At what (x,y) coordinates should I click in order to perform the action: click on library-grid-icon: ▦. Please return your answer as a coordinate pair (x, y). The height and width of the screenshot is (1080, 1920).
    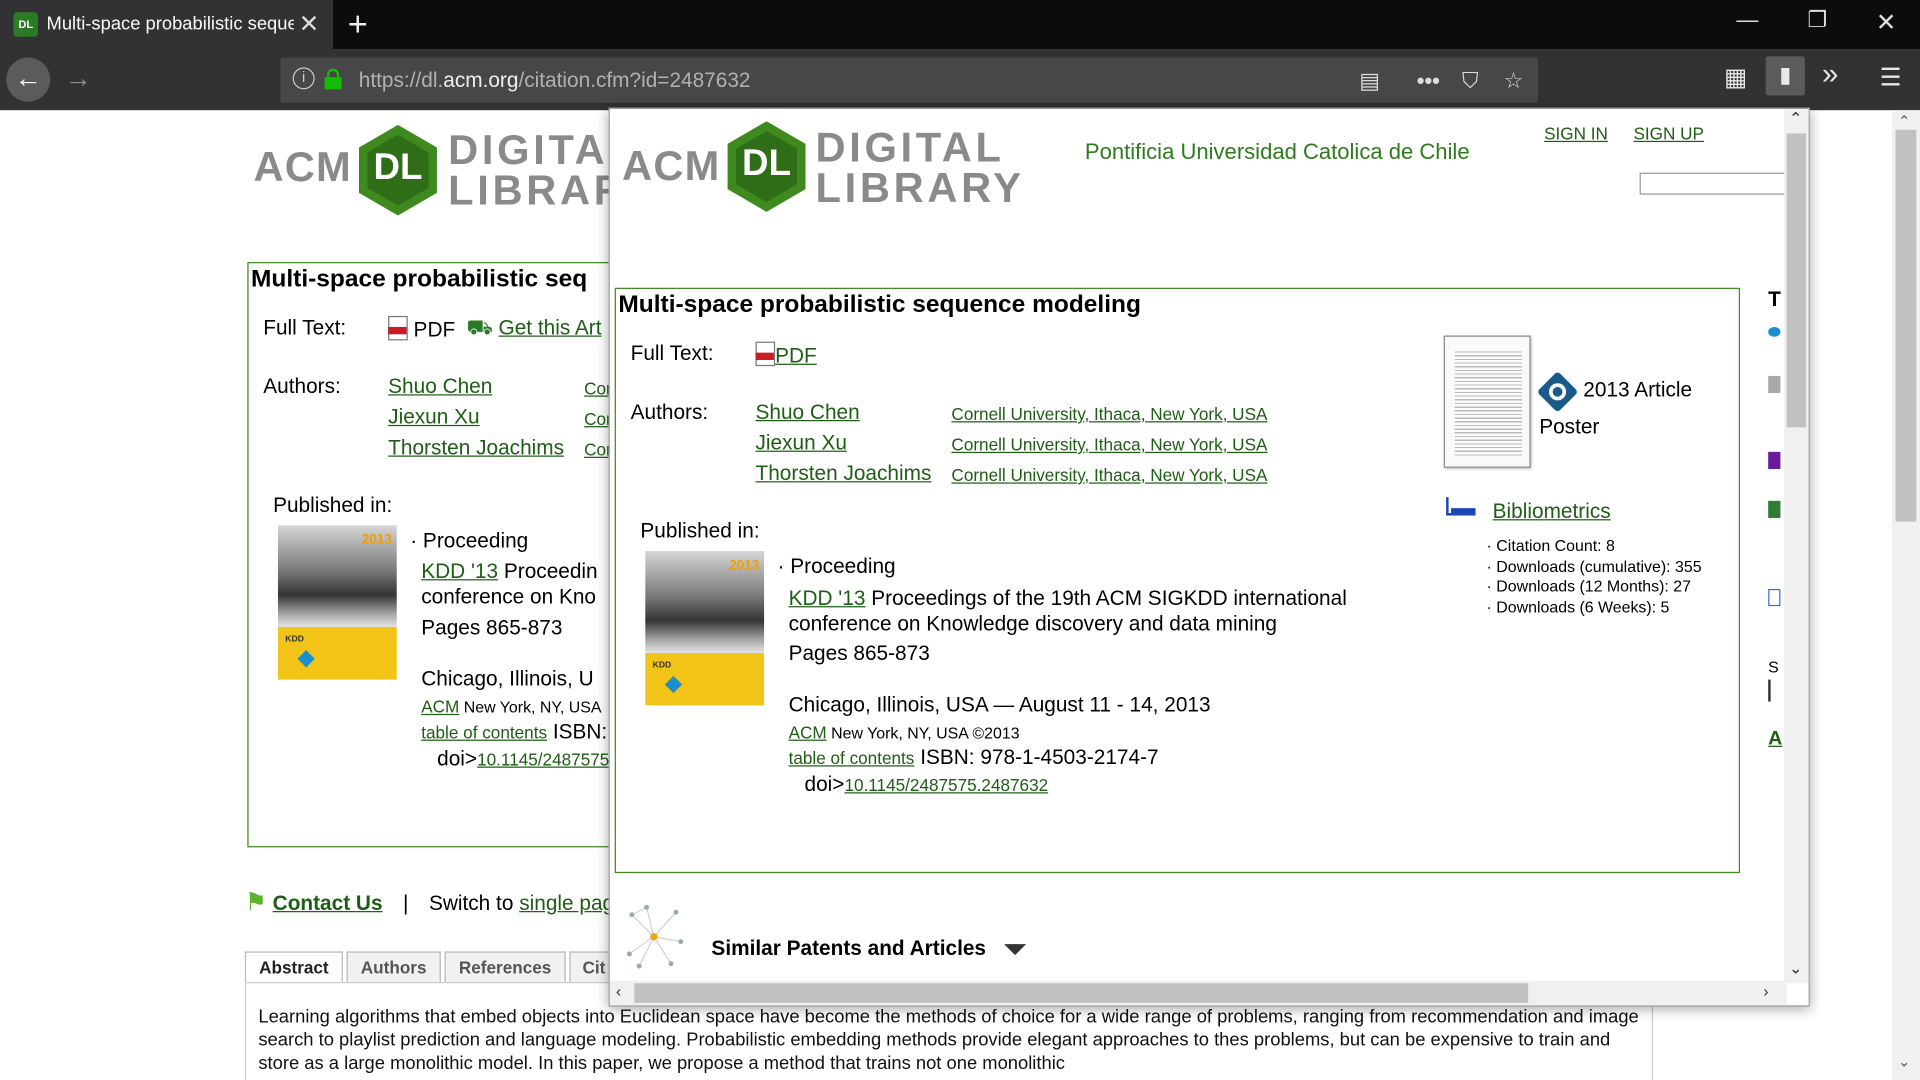
    Looking at the image, I should click on (1735, 77).